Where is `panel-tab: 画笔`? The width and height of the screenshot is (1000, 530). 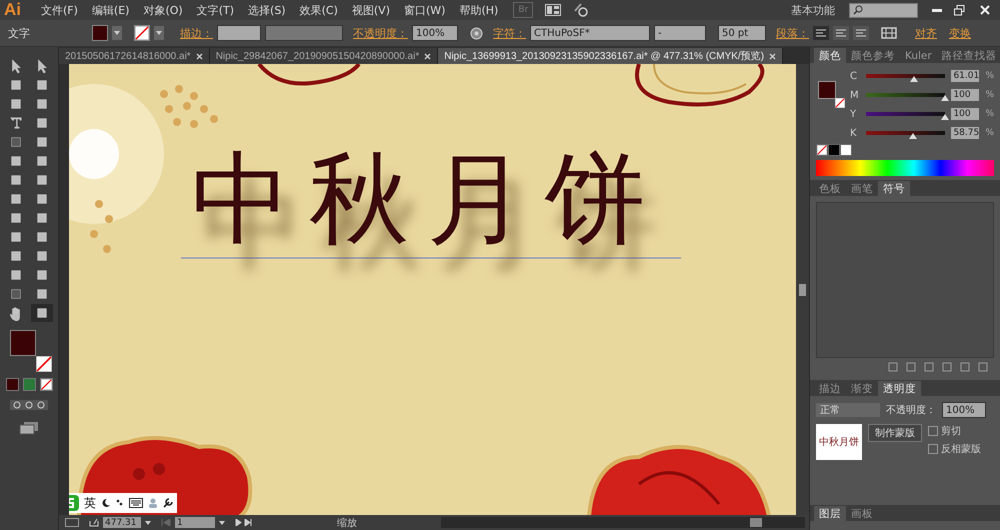
panel-tab: 画笔 is located at coordinates (862, 188).